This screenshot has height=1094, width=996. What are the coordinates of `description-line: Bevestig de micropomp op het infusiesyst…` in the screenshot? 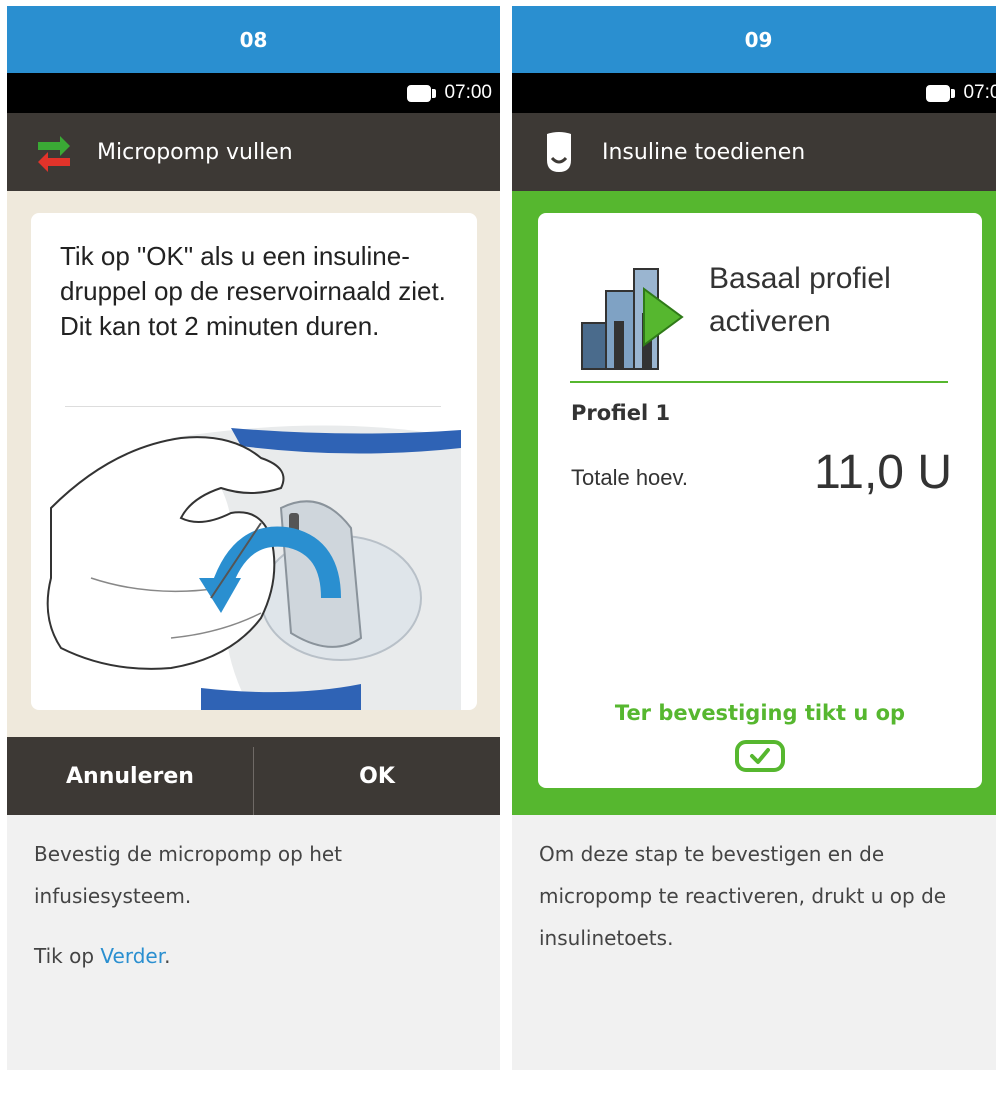 It's located at (188, 875).